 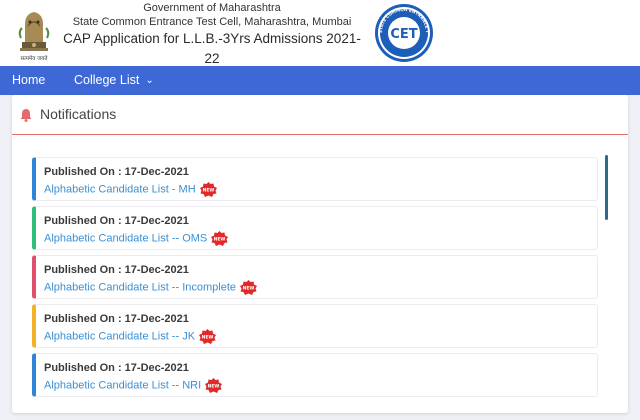 What do you see at coordinates (107, 80) in the screenshot?
I see `nav-college-list-label: College List` at bounding box center [107, 80].